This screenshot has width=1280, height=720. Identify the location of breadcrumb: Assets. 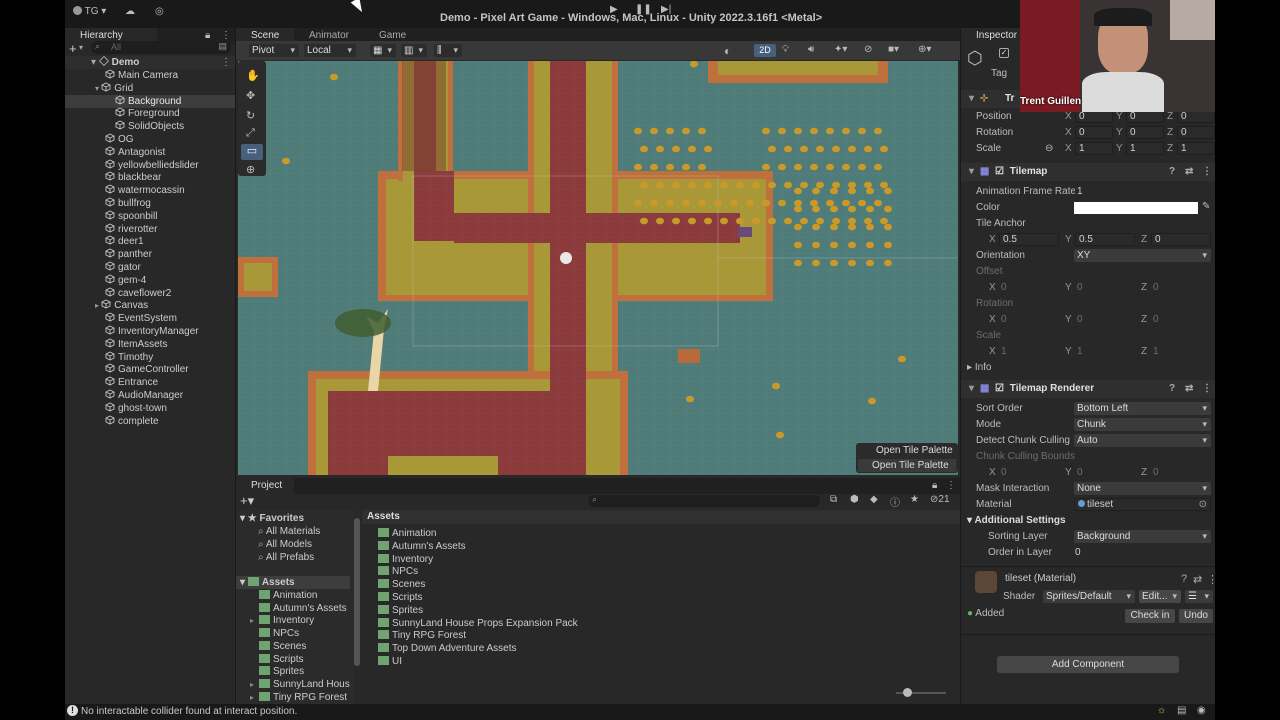
(383, 516).